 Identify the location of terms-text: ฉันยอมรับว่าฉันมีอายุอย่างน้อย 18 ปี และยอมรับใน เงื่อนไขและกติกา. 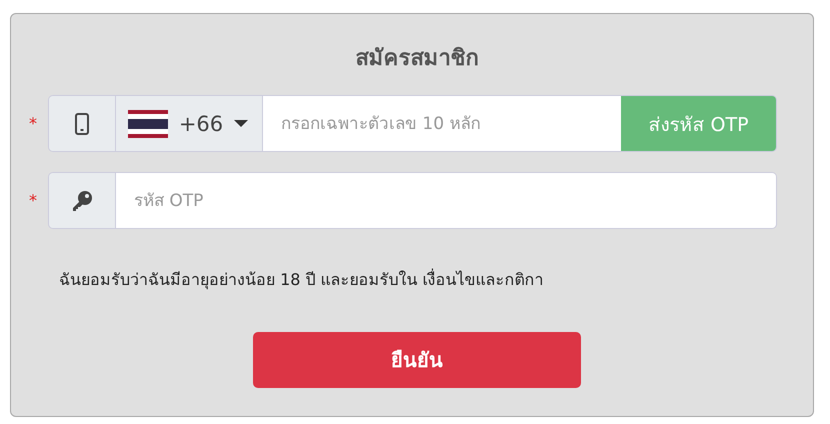
(301, 280).